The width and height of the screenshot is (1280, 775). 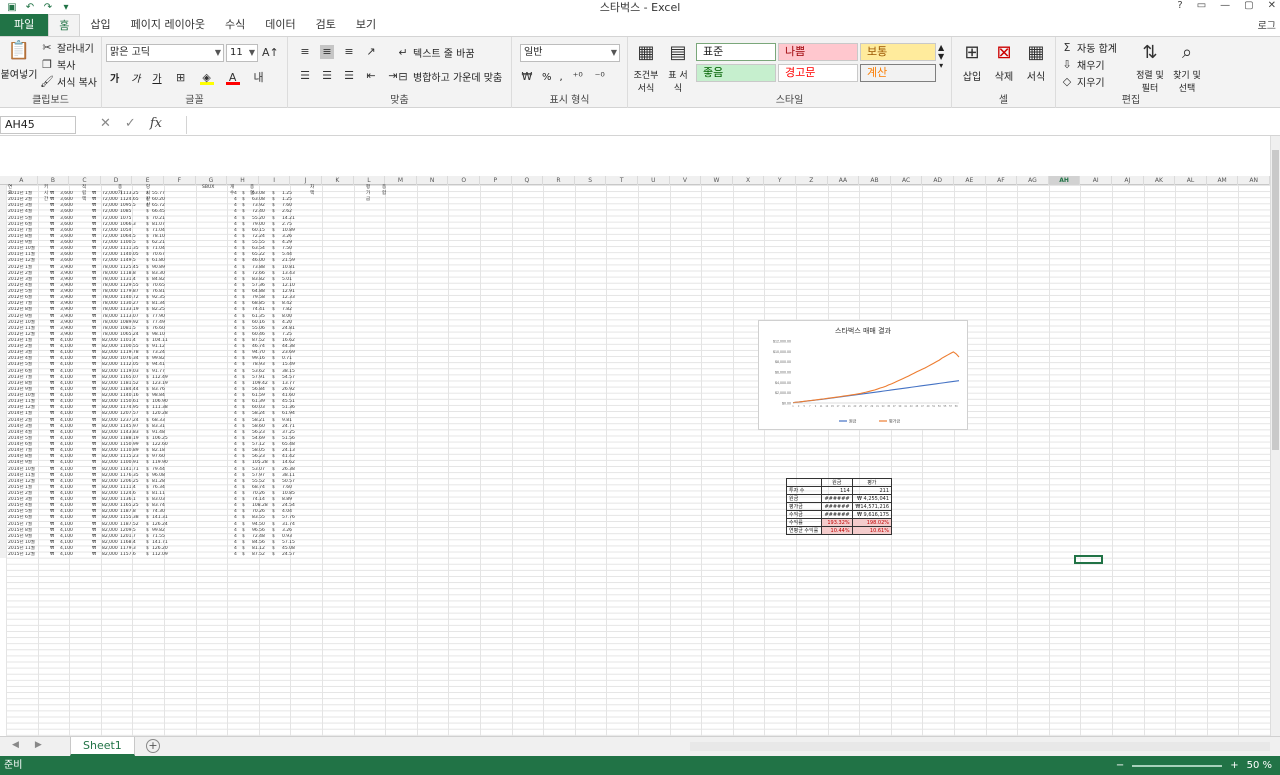 I want to click on table-cell: 122.60, so click(x=160, y=445).